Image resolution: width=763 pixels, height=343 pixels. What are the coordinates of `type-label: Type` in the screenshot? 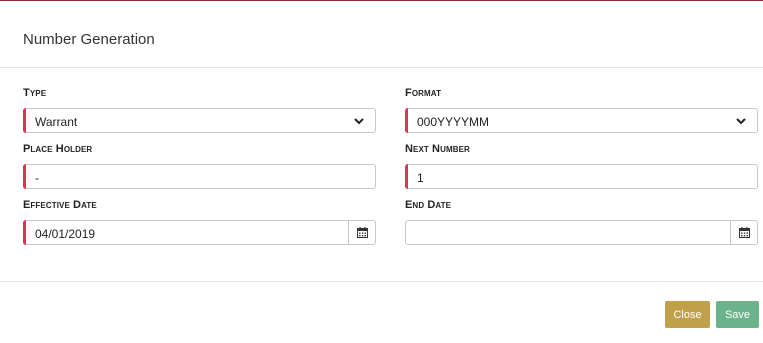 It's located at (35, 93).